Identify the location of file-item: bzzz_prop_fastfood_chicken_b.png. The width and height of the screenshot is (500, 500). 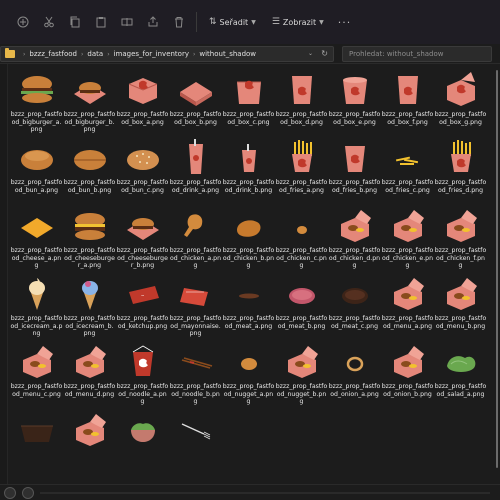
(248, 240).